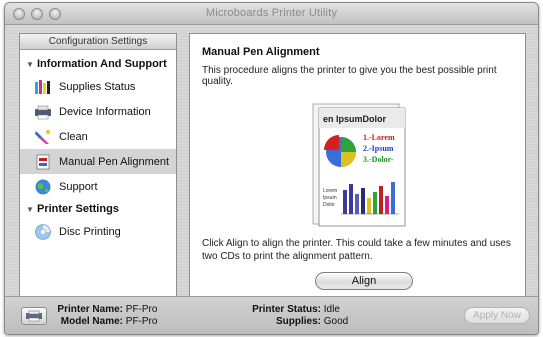 This screenshot has width=543, height=337. What do you see at coordinates (73, 136) in the screenshot?
I see `sidebar-item-label: Clean` at bounding box center [73, 136].